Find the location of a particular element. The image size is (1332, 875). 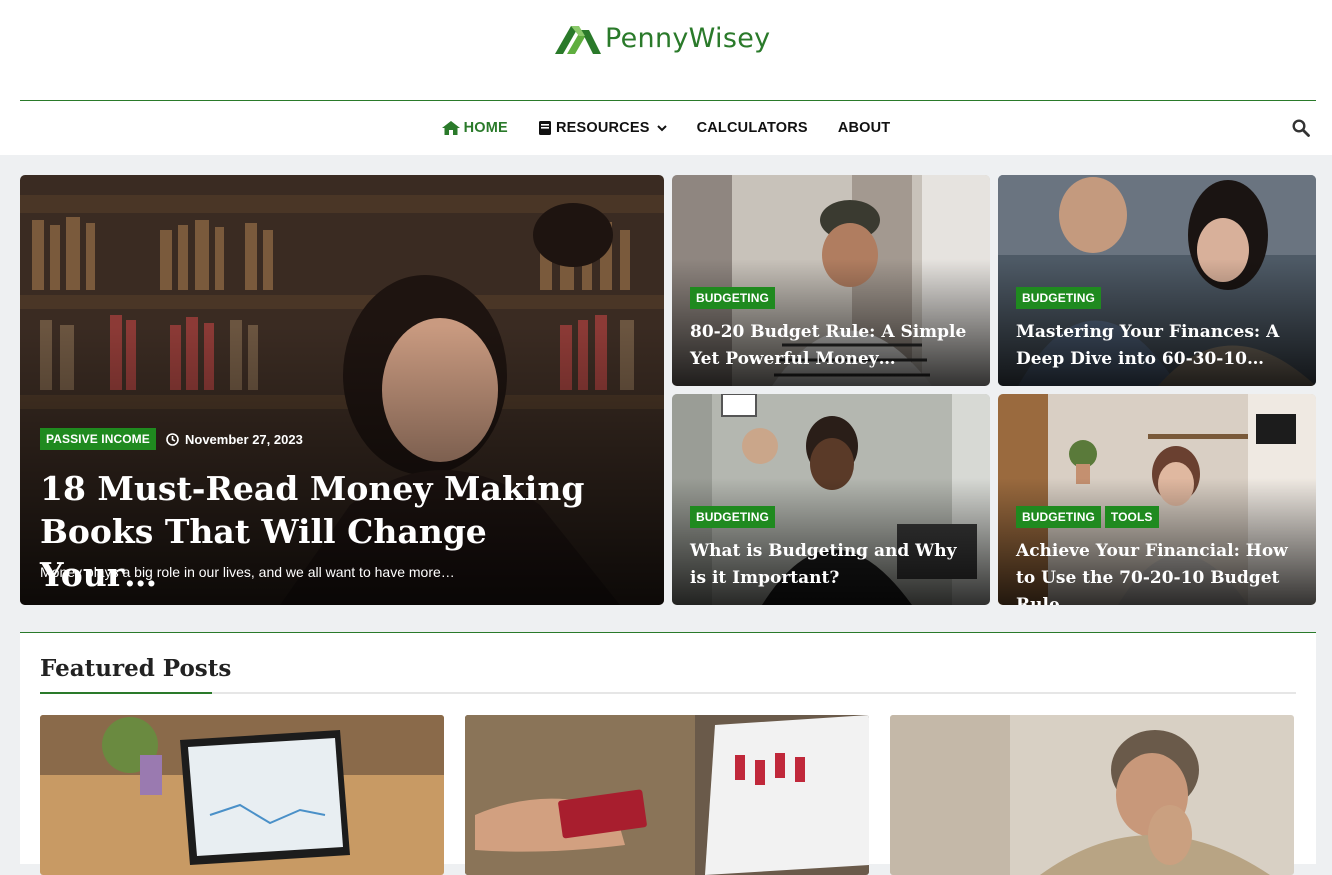

nav-item-label: HOME is located at coordinates (485, 128).